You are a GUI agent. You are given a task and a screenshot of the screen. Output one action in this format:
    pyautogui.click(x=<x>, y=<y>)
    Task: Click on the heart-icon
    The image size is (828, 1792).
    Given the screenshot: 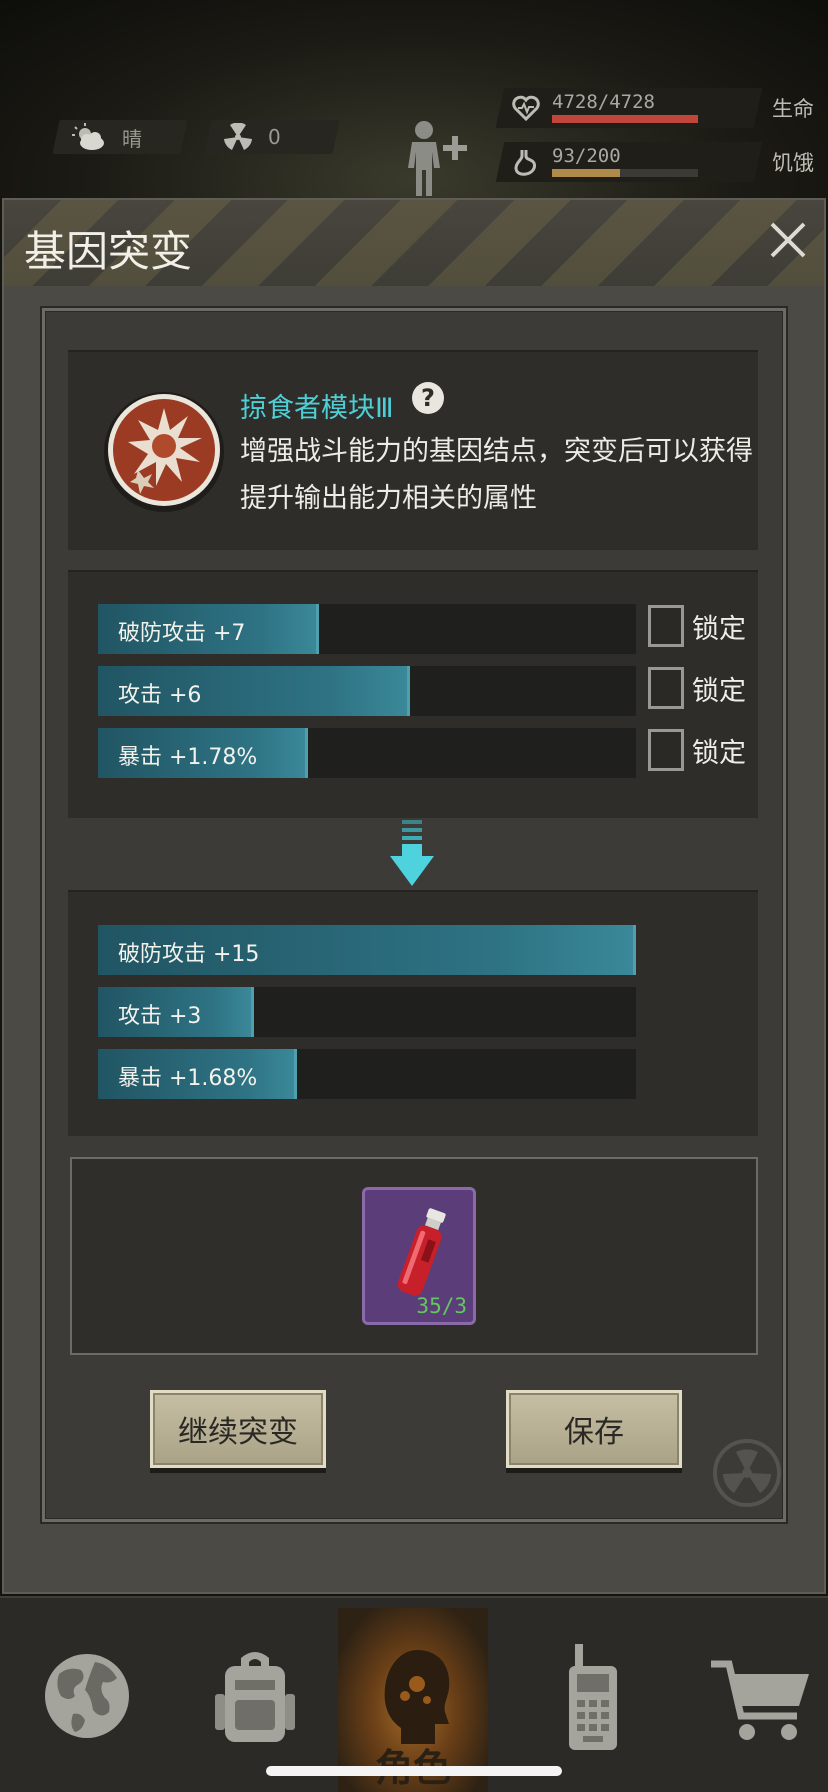 What is the action you would take?
    pyautogui.click(x=526, y=108)
    